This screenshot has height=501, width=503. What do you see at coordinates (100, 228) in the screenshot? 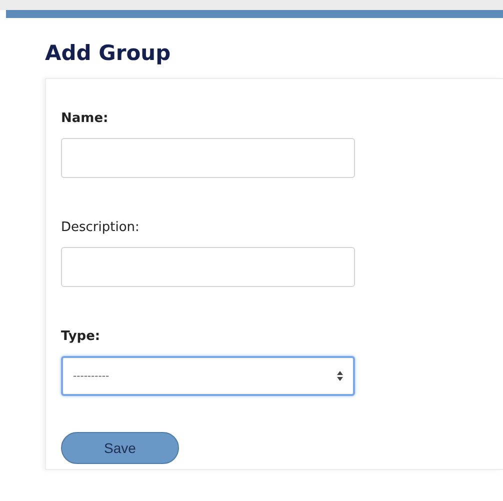
I see `field-label: Description:` at bounding box center [100, 228].